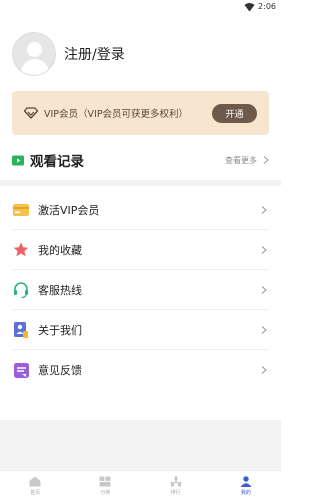 Image resolution: width=320 pixels, height=500 pixels. I want to click on tab-label: 首页, so click(35, 492).